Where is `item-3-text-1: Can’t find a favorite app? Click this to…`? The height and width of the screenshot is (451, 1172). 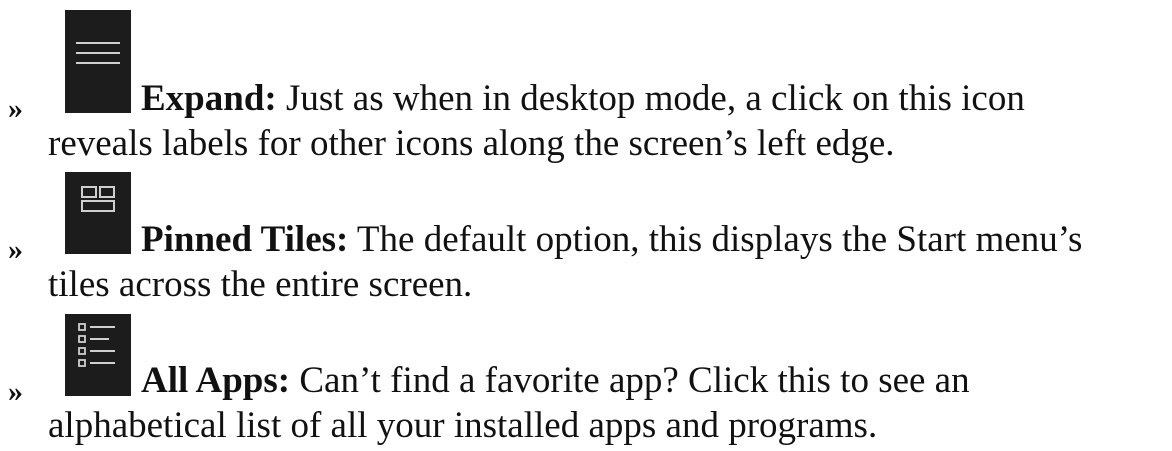 item-3-text-1: Can’t find a favorite app? Click this to… is located at coordinates (630, 380).